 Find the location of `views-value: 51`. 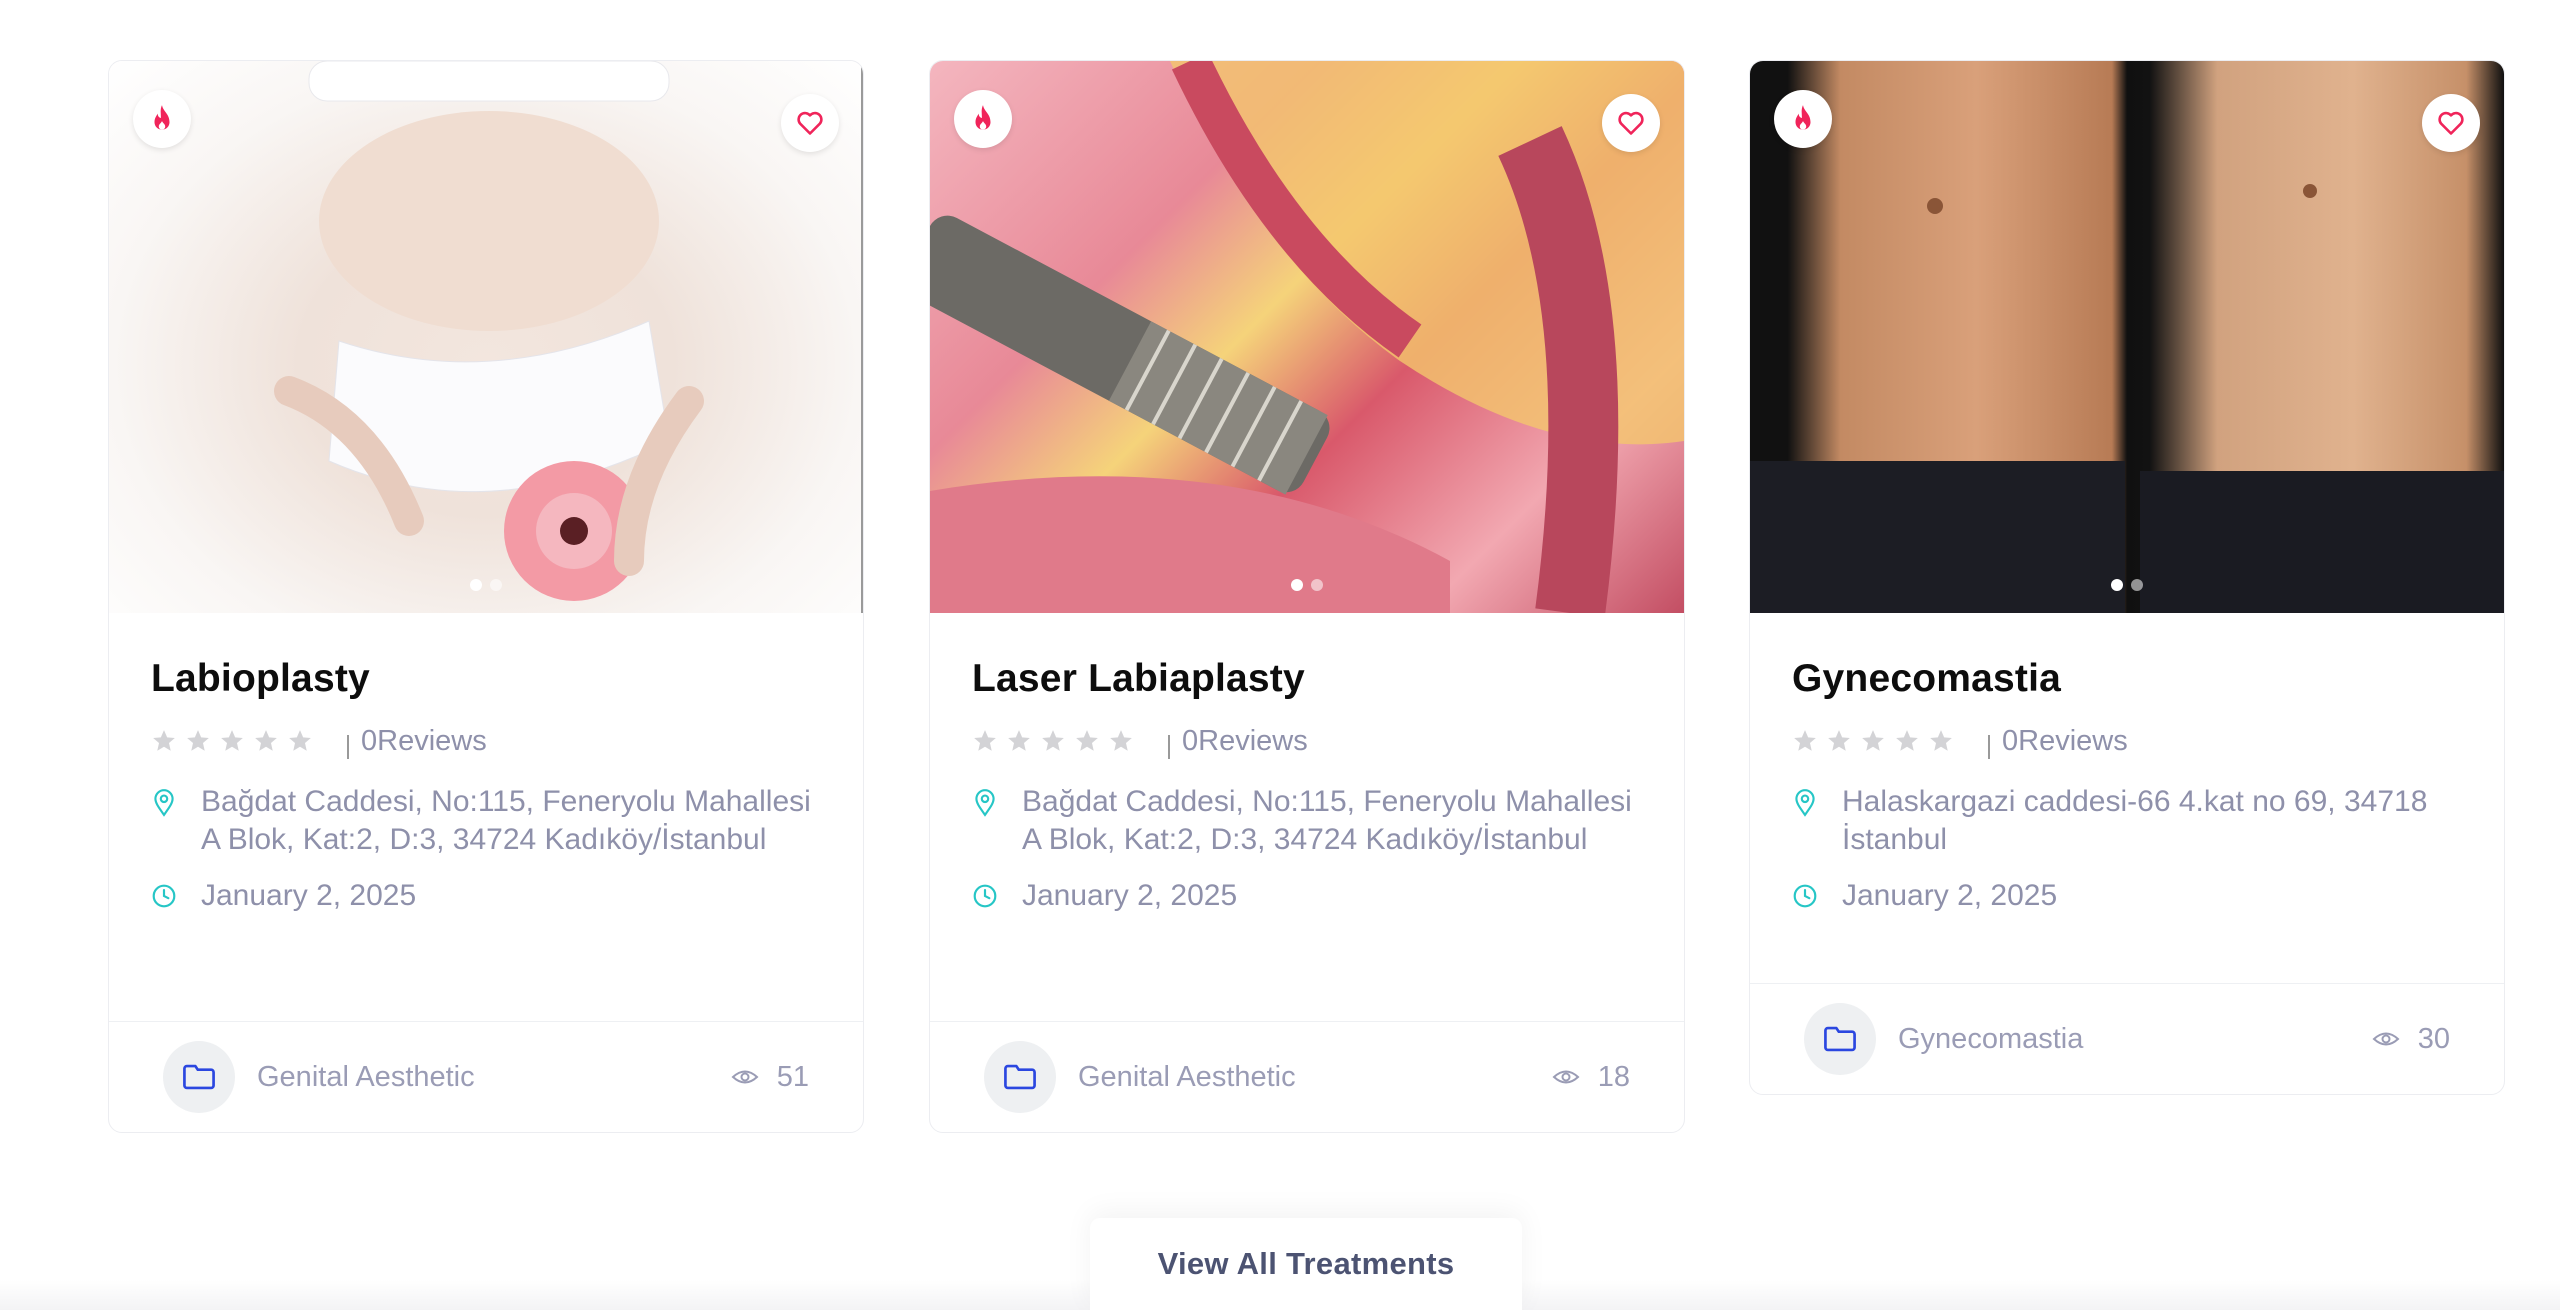

views-value: 51 is located at coordinates (792, 1076).